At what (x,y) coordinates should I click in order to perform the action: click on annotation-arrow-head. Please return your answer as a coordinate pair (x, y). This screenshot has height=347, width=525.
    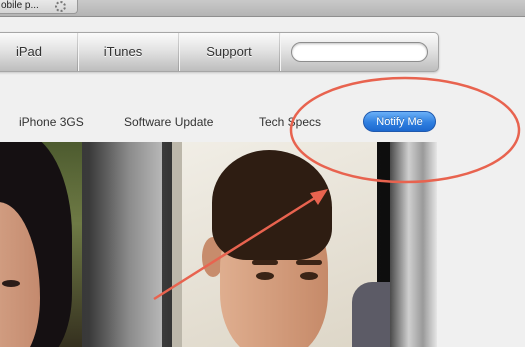
    Looking at the image, I should click on (319, 197).